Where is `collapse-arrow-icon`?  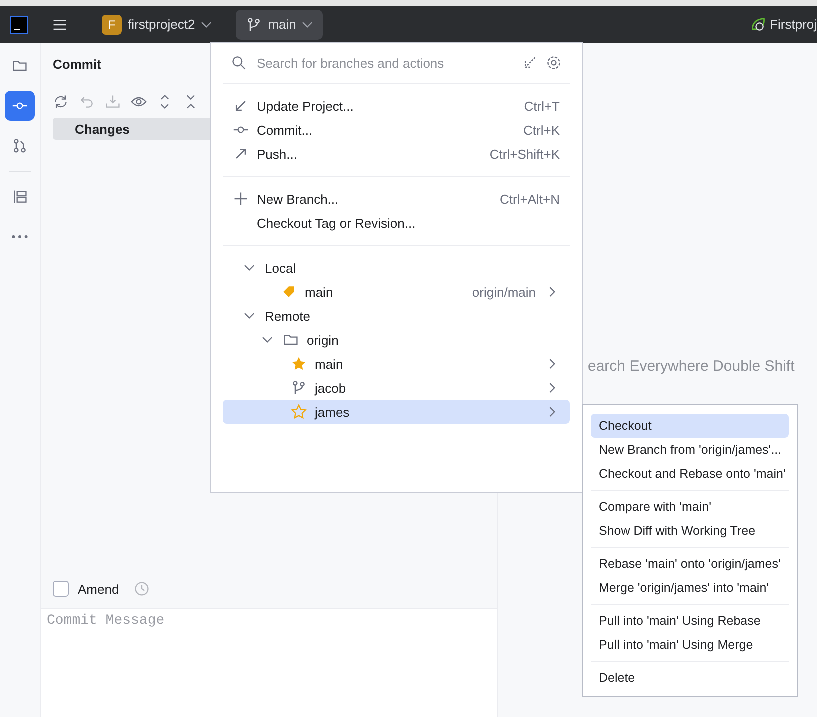
collapse-arrow-icon is located at coordinates (530, 63).